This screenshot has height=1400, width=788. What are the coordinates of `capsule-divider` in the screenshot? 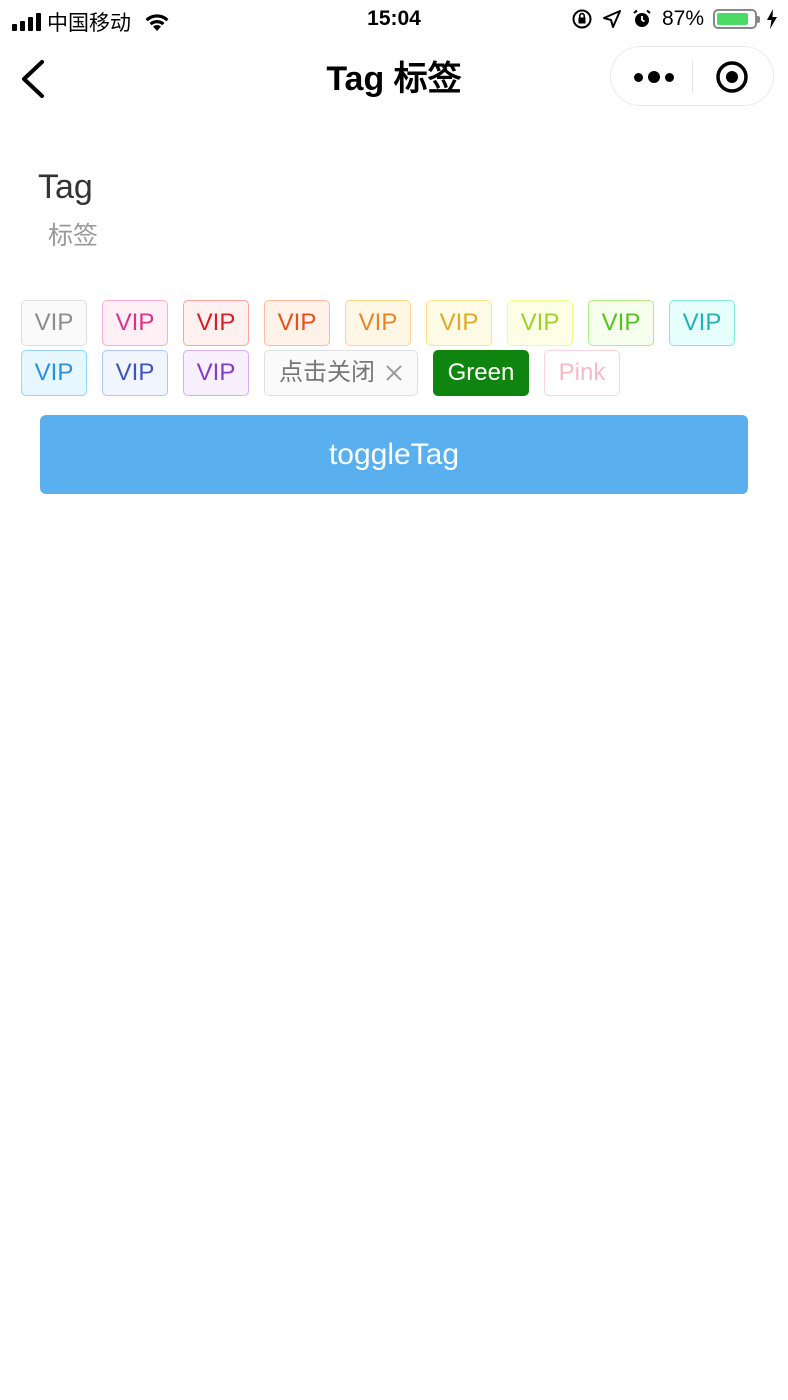 It's located at (692, 77).